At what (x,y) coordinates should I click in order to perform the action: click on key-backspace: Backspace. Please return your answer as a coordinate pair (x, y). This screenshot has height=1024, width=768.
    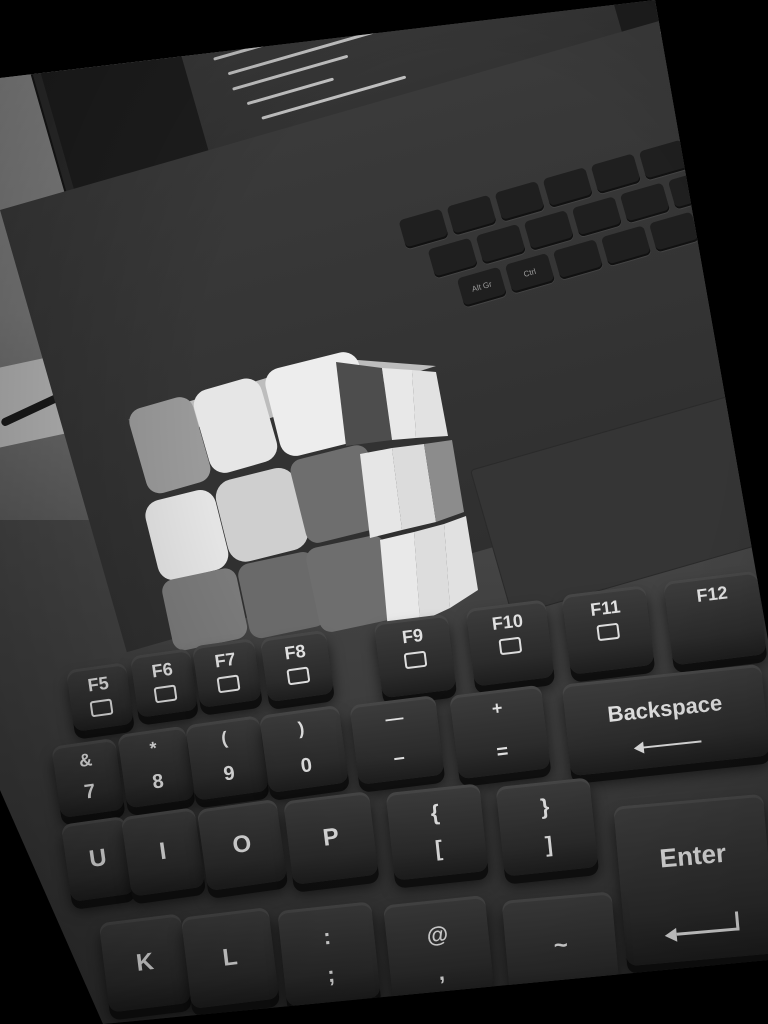
    Looking at the image, I should click on (664, 720).